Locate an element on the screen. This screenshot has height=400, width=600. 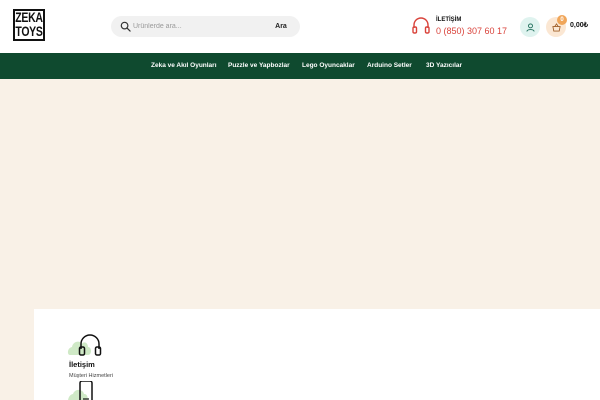
feature-title-contact: İletişim is located at coordinates (82, 364).